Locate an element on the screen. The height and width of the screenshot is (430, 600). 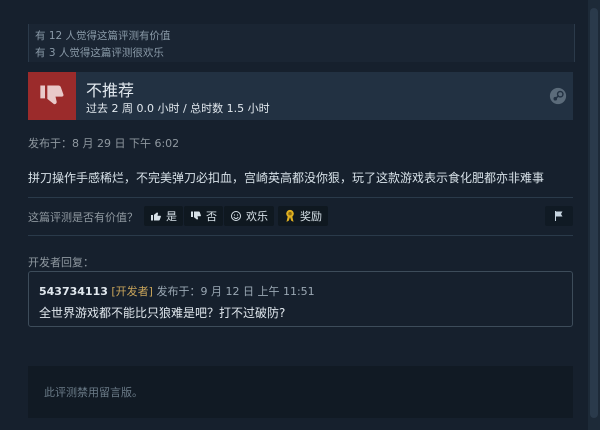
vote-yes-button: 是 is located at coordinates (163, 216).